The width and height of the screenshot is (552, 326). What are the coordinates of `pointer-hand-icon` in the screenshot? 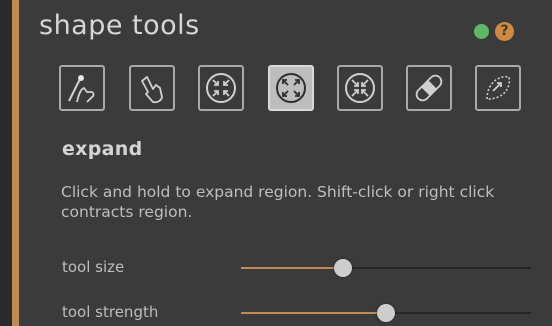 It's located at (152, 90).